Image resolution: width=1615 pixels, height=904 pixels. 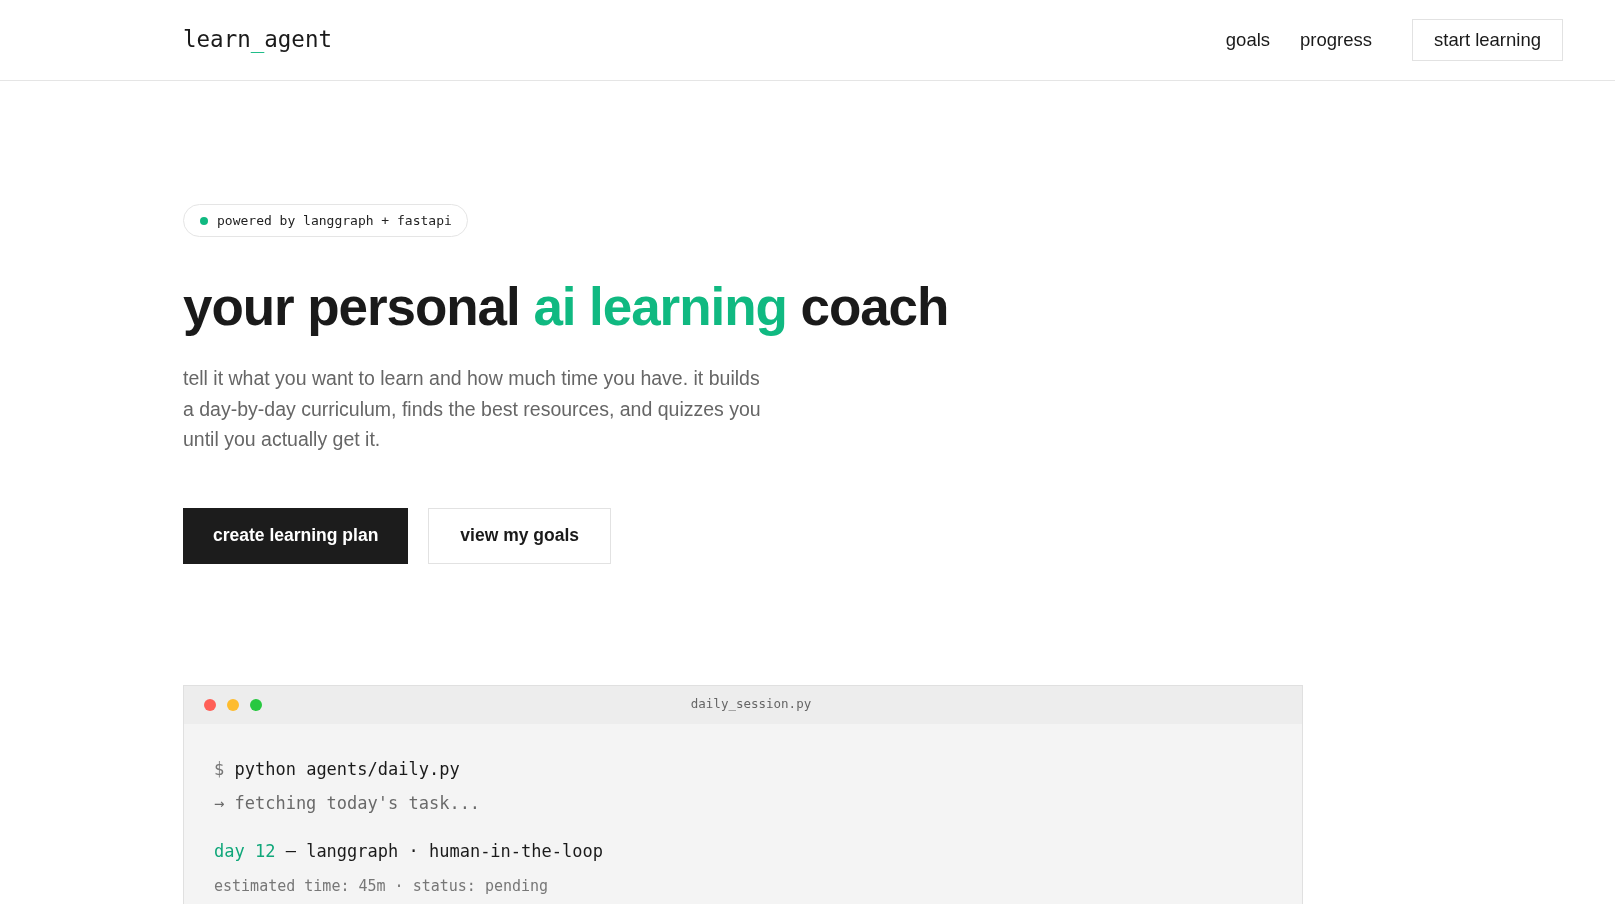 What do you see at coordinates (1336, 40) in the screenshot?
I see `nav-link: progress` at bounding box center [1336, 40].